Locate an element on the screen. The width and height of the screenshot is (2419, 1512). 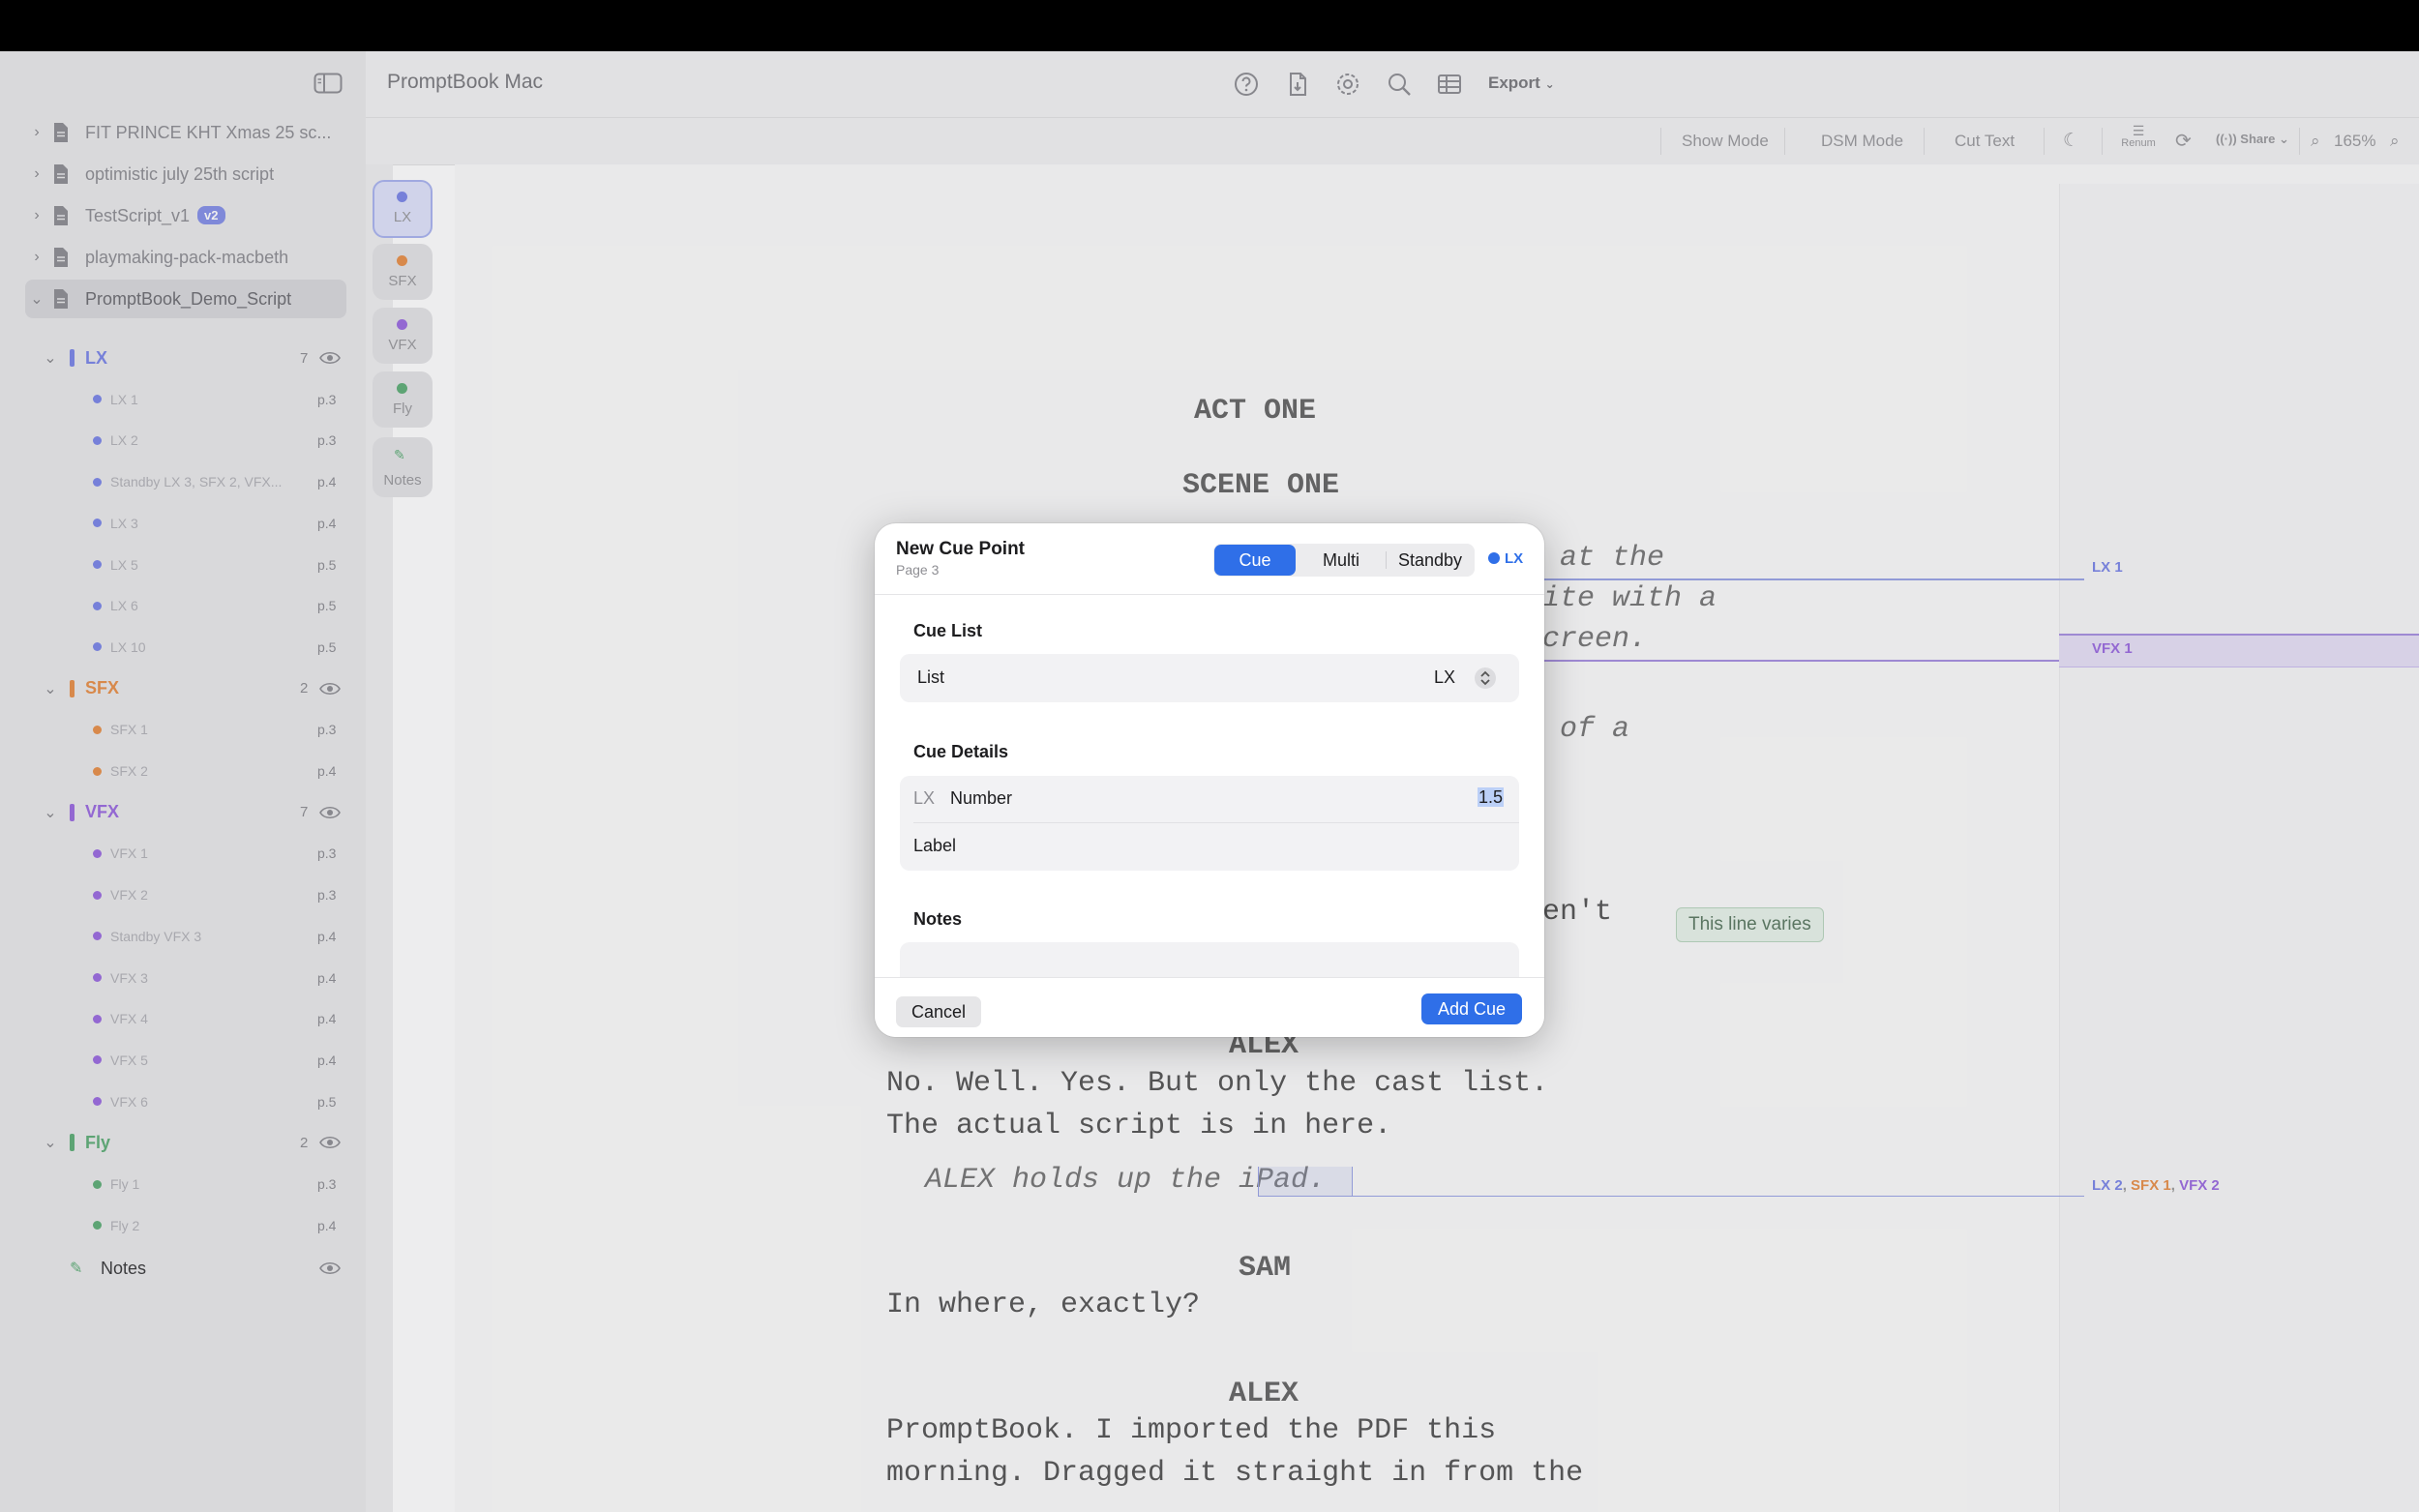
cue-prefix: LX is located at coordinates (925, 798).